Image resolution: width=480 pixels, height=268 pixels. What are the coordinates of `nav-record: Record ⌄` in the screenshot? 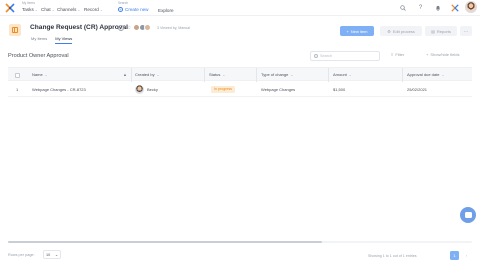 It's located at (93, 9).